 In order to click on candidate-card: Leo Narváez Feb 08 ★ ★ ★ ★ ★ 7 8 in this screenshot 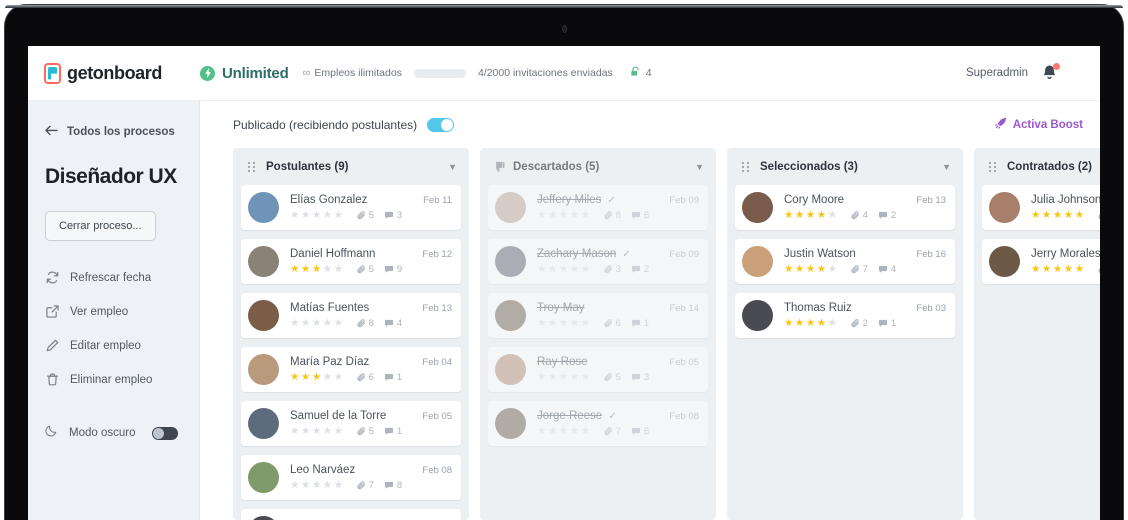, I will do `click(351, 477)`.